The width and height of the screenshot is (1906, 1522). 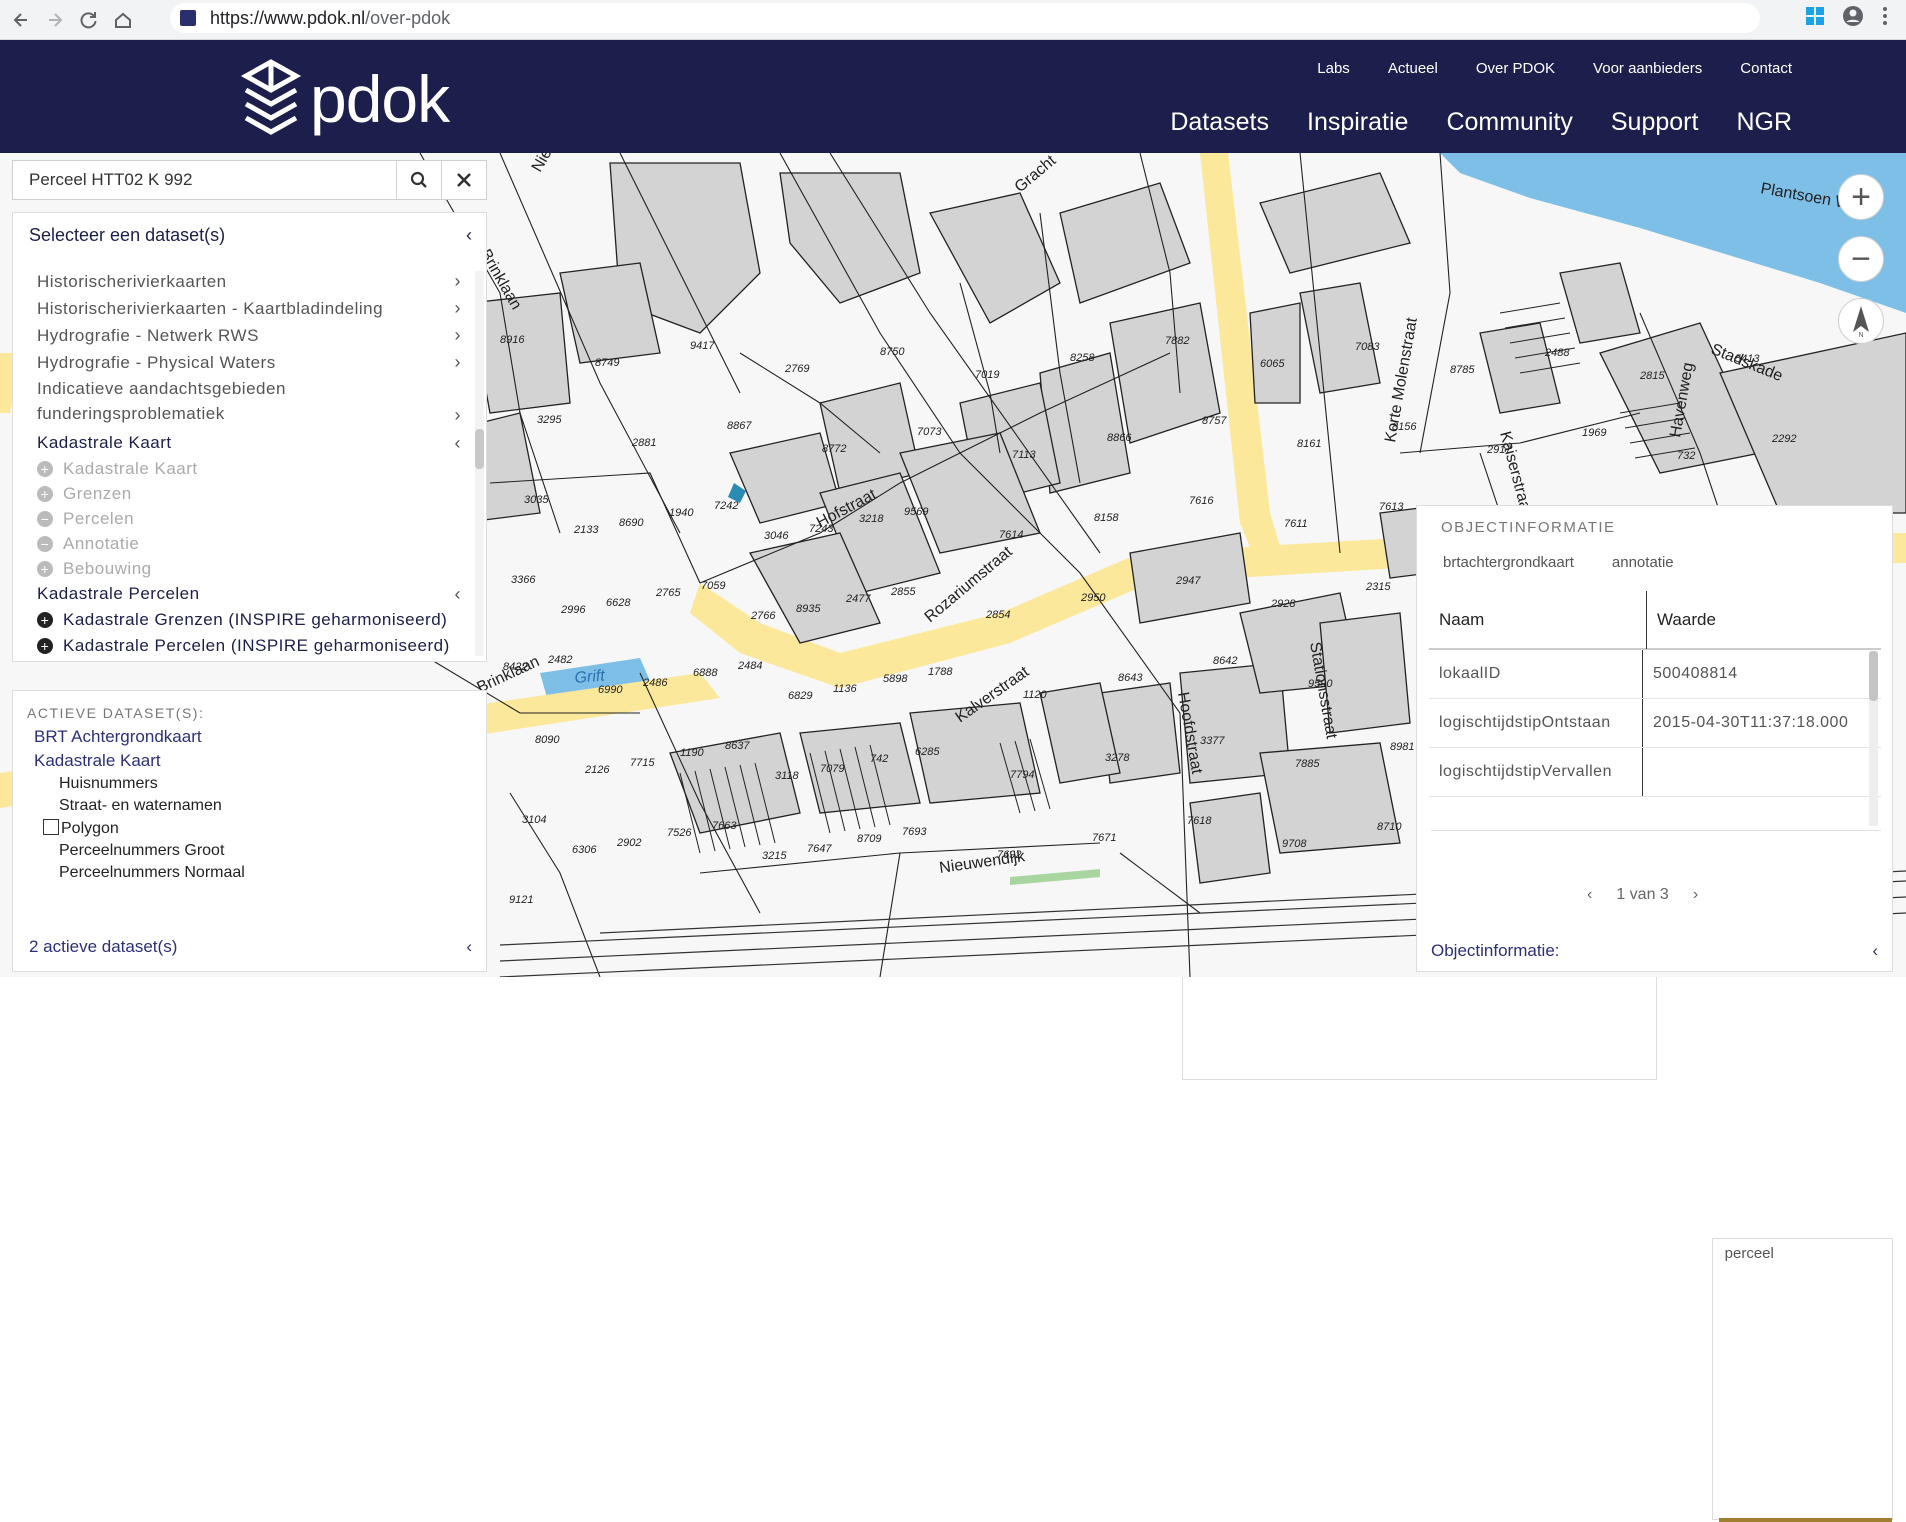 I want to click on north-arrow-button: N, so click(x=1861, y=321).